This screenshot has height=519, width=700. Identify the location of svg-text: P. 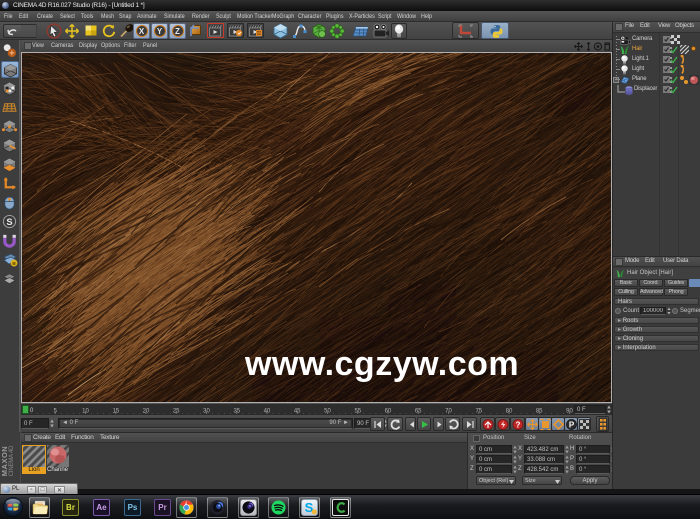
(572, 425).